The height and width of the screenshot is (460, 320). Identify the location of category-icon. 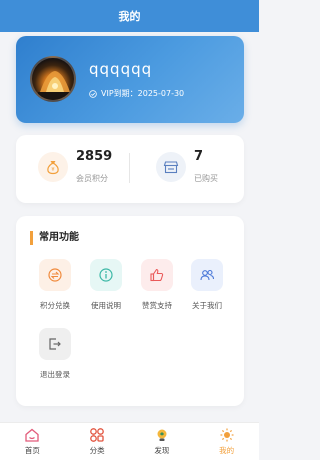
(97, 435).